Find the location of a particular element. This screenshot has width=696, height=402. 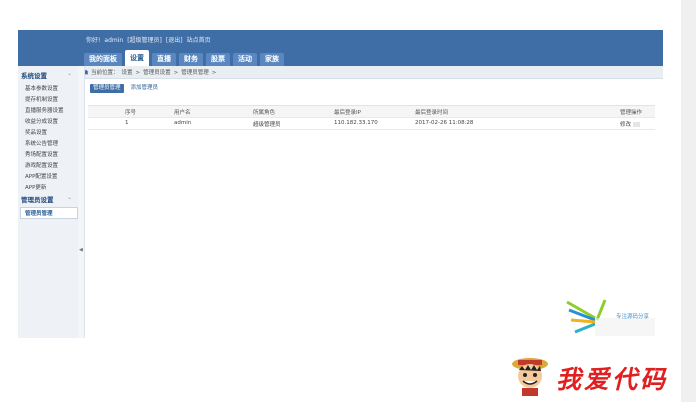

table-cell: 2017-02-26 11:08:28 is located at coordinates (444, 123).